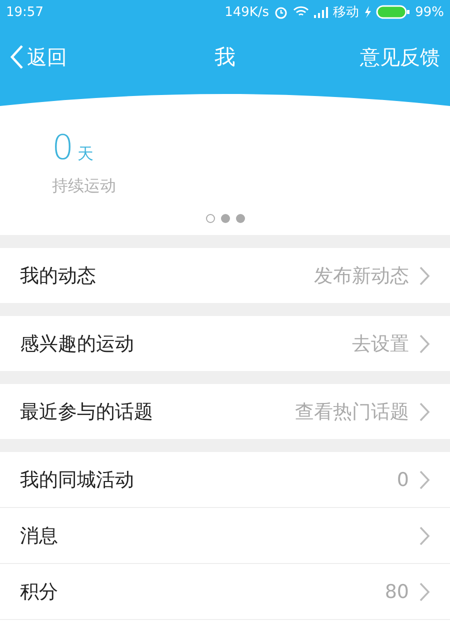  I want to click on row-label: 积分, so click(39, 592).